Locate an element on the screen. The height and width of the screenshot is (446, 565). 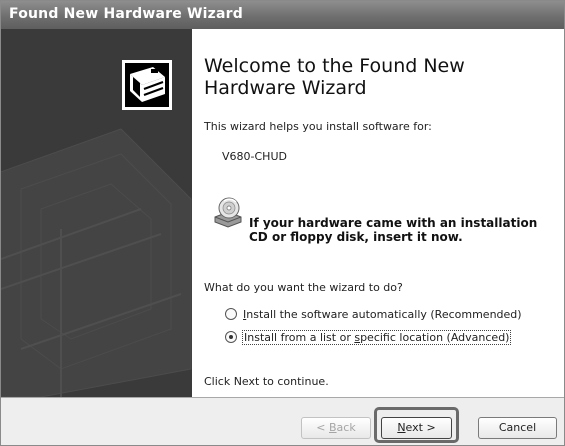
next-button: Next > is located at coordinates (416, 428).